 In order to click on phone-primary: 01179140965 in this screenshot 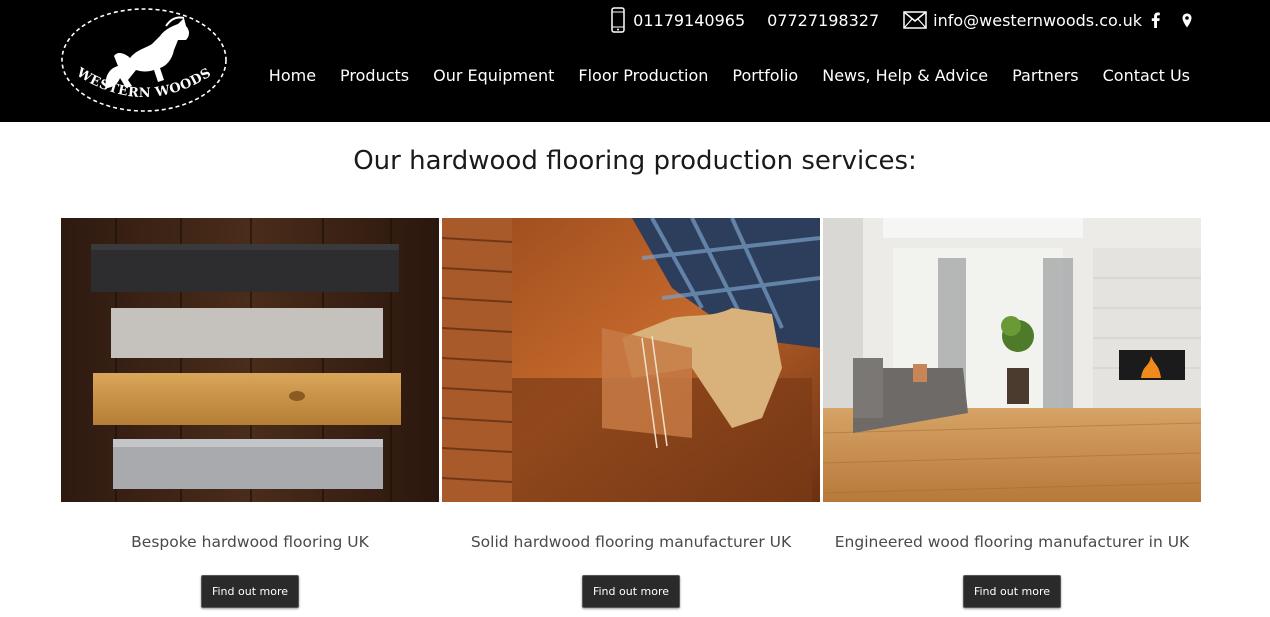, I will do `click(678, 20)`.